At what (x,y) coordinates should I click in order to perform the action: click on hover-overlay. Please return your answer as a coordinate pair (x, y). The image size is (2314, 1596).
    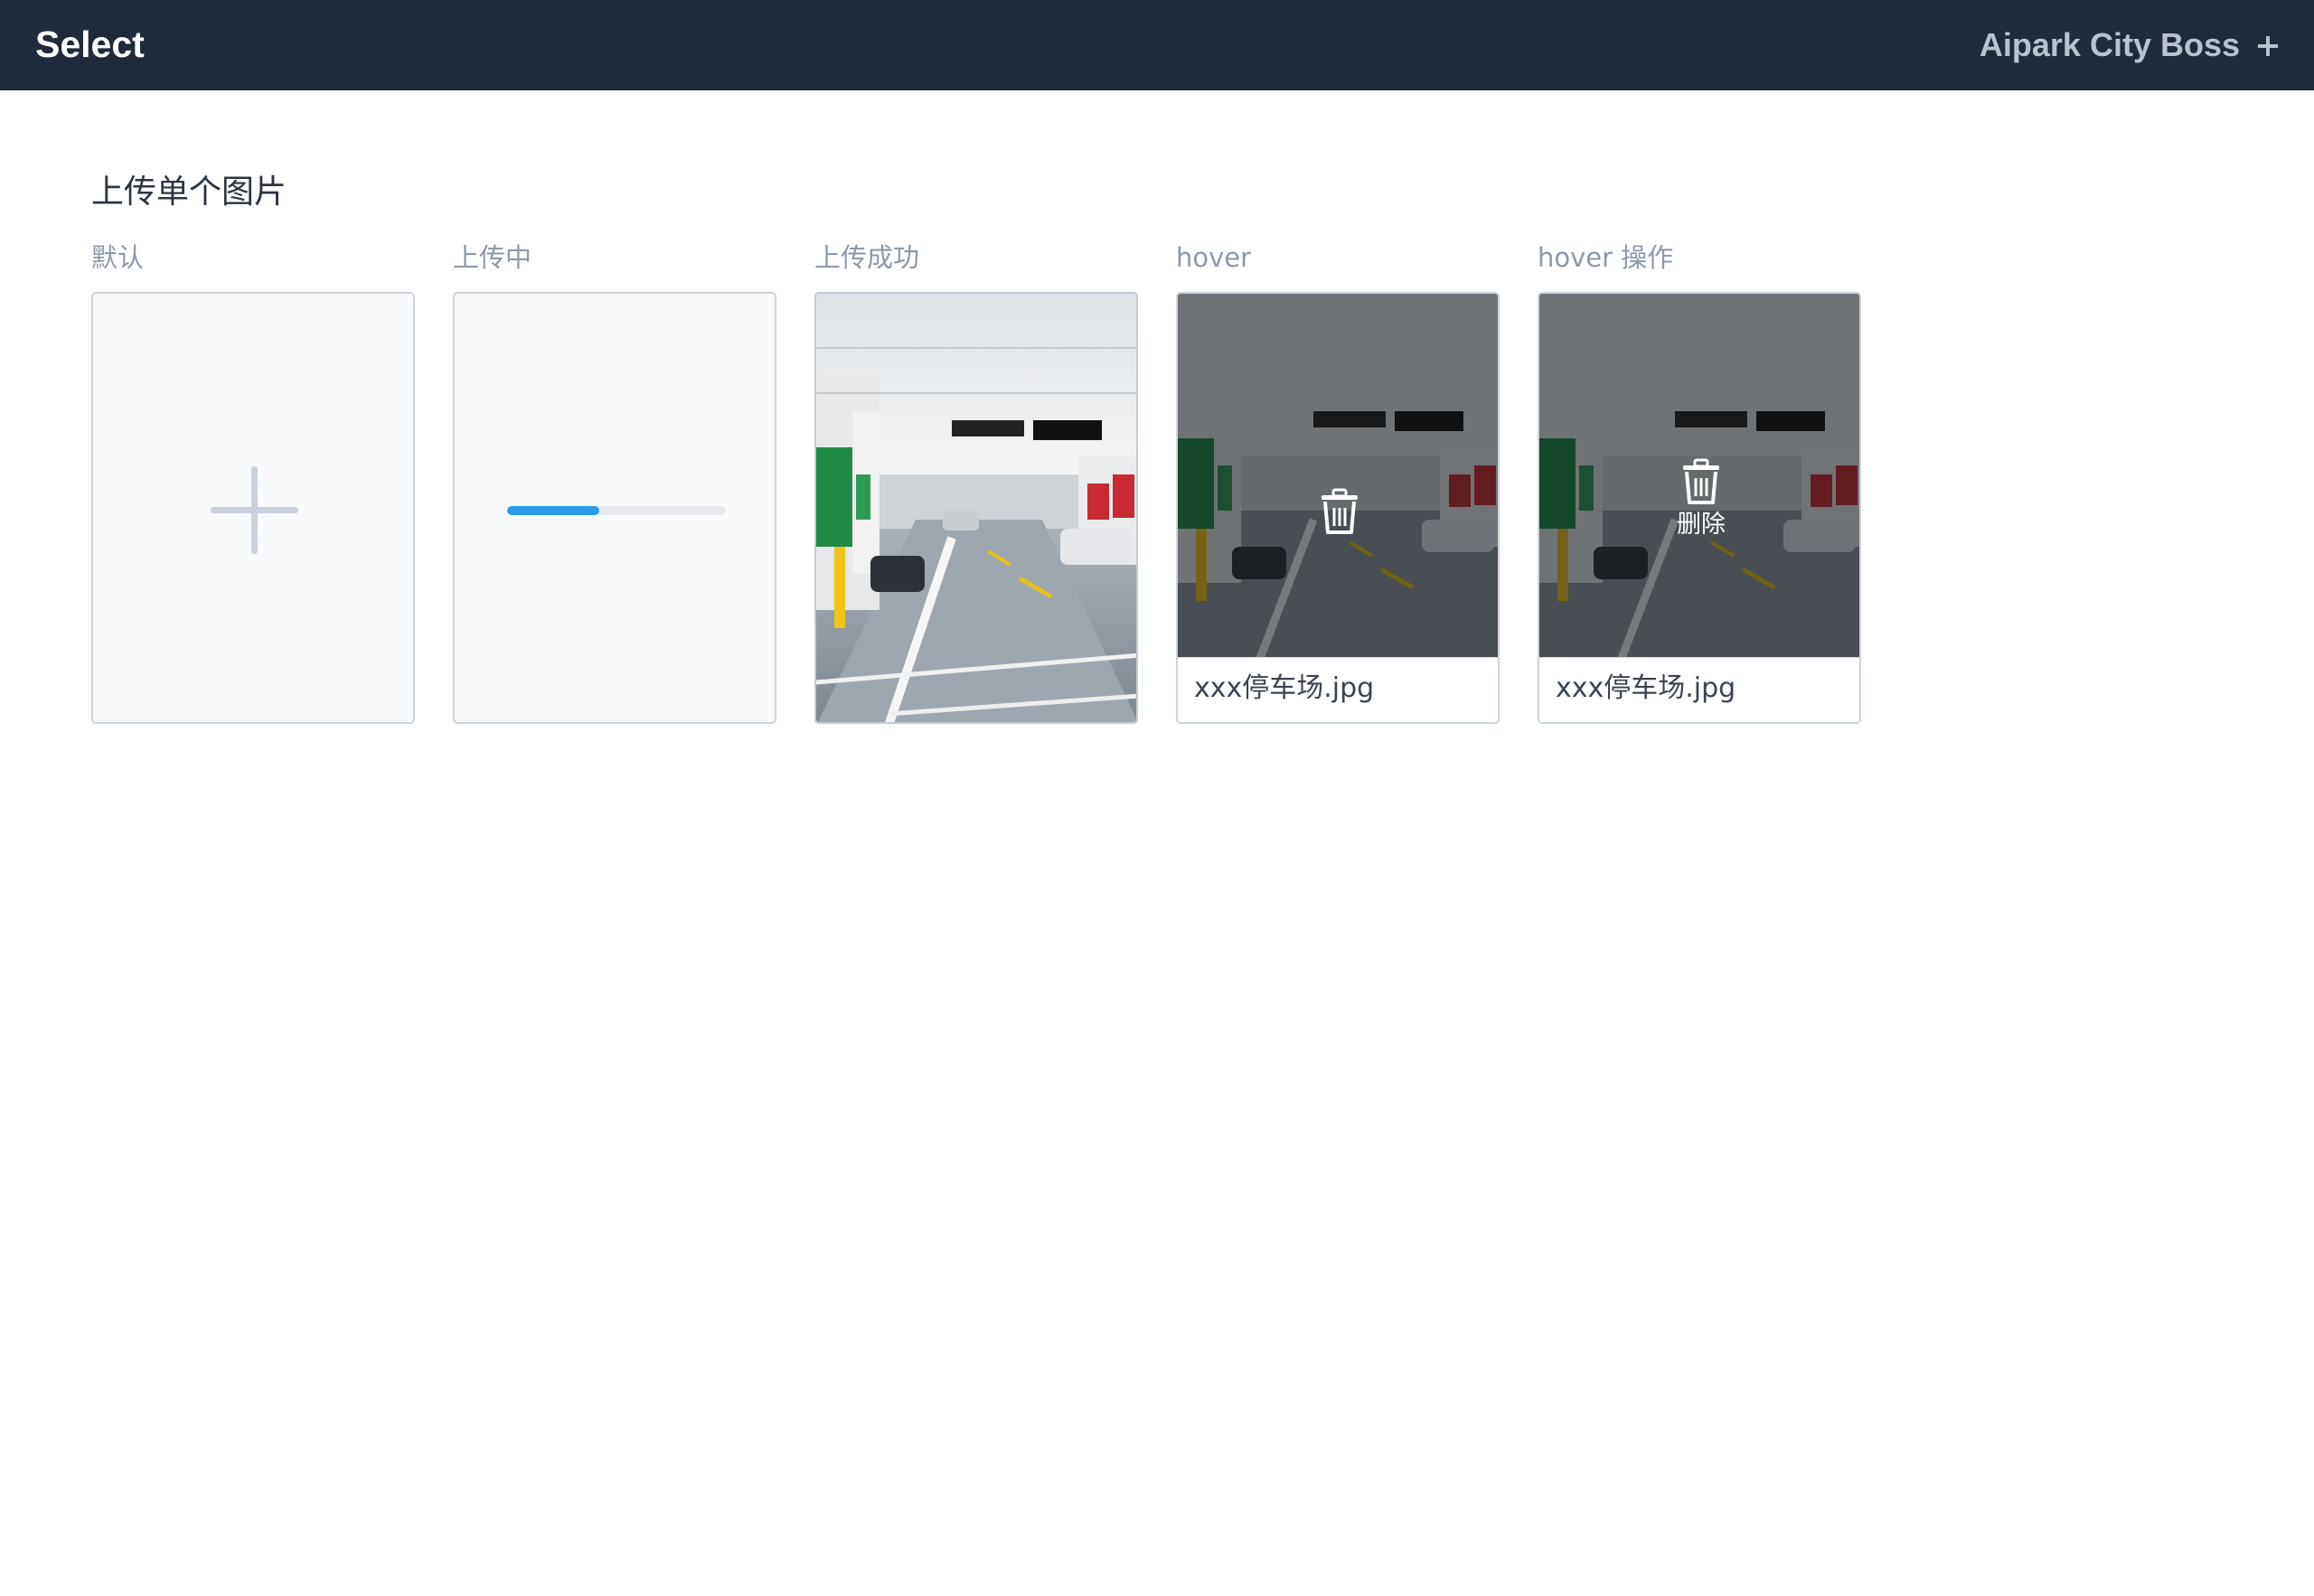
    Looking at the image, I should click on (1338, 478).